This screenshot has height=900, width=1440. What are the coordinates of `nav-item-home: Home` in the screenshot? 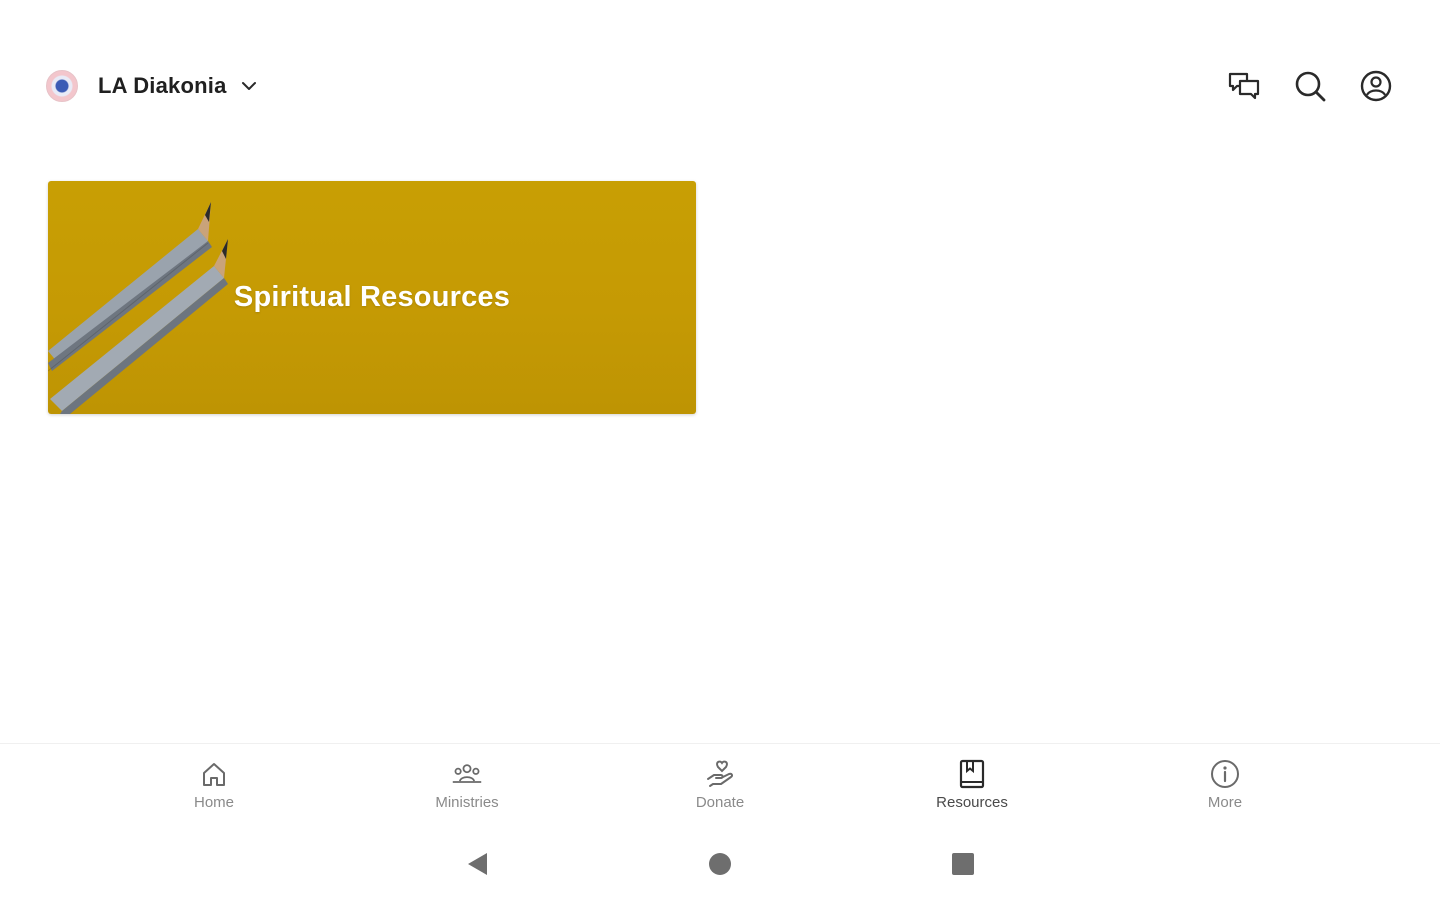 It's located at (214, 784).